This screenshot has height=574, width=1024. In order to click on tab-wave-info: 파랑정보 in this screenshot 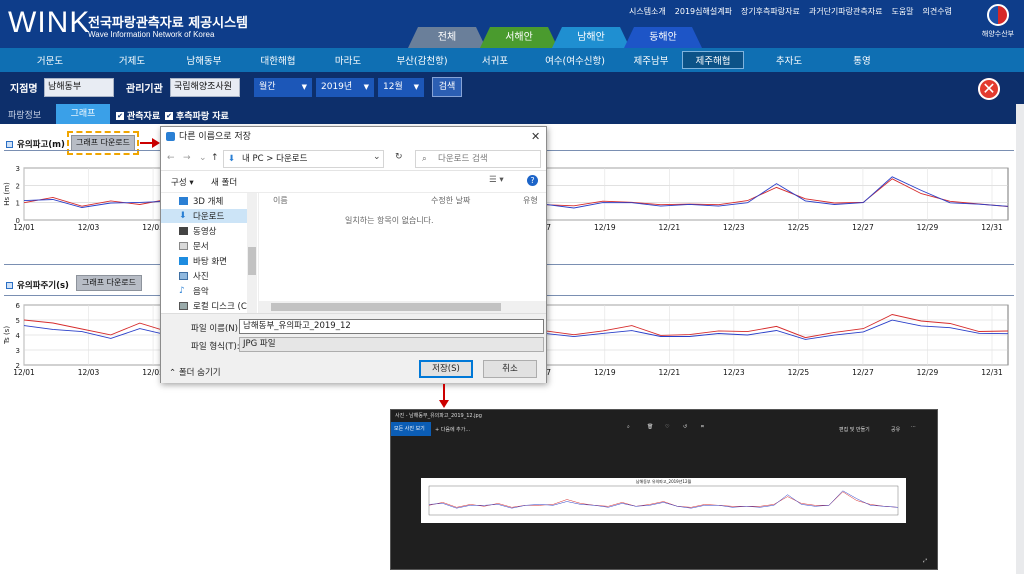, I will do `click(24, 114)`.